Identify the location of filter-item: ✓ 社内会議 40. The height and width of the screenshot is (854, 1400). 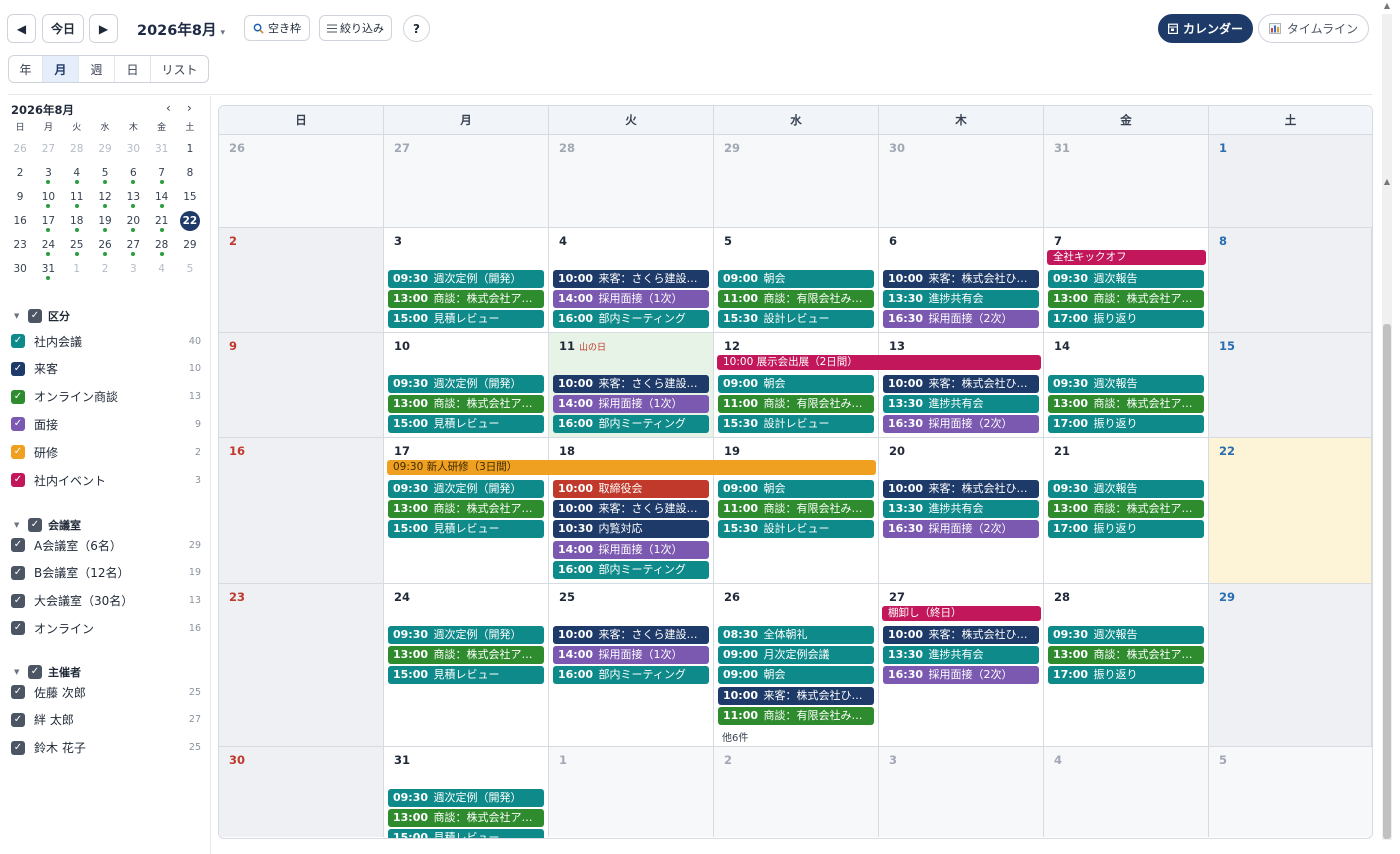
(106, 341).